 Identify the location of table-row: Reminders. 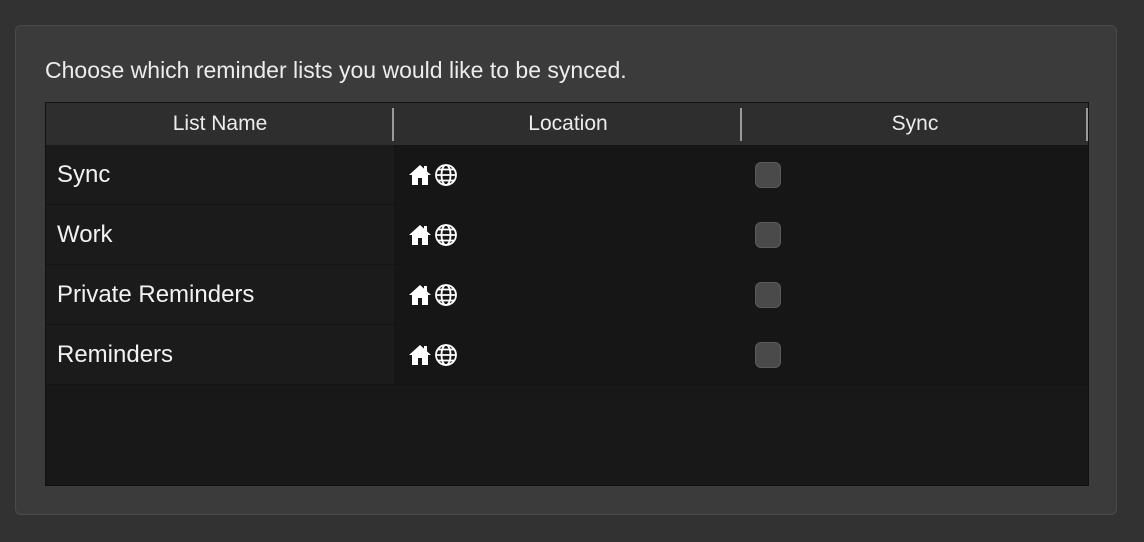
(567, 355).